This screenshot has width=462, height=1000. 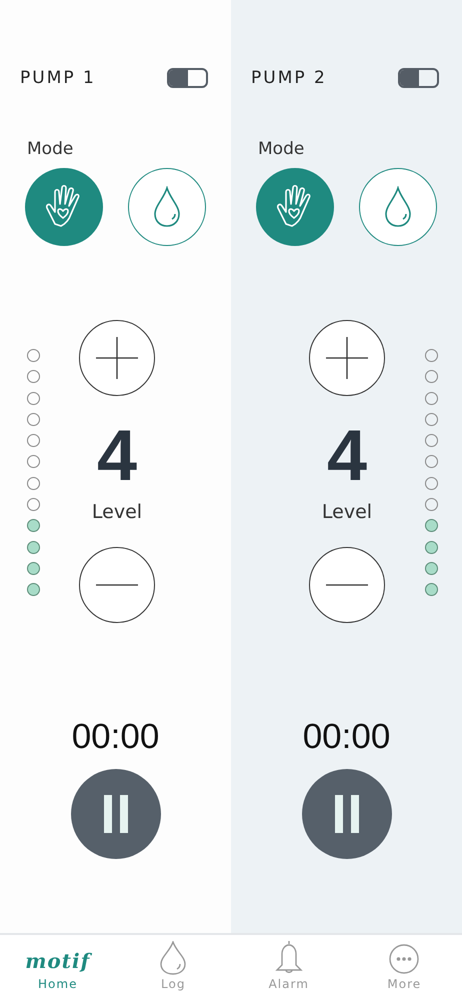 What do you see at coordinates (288, 967) in the screenshot?
I see `nav-tab: Alarm` at bounding box center [288, 967].